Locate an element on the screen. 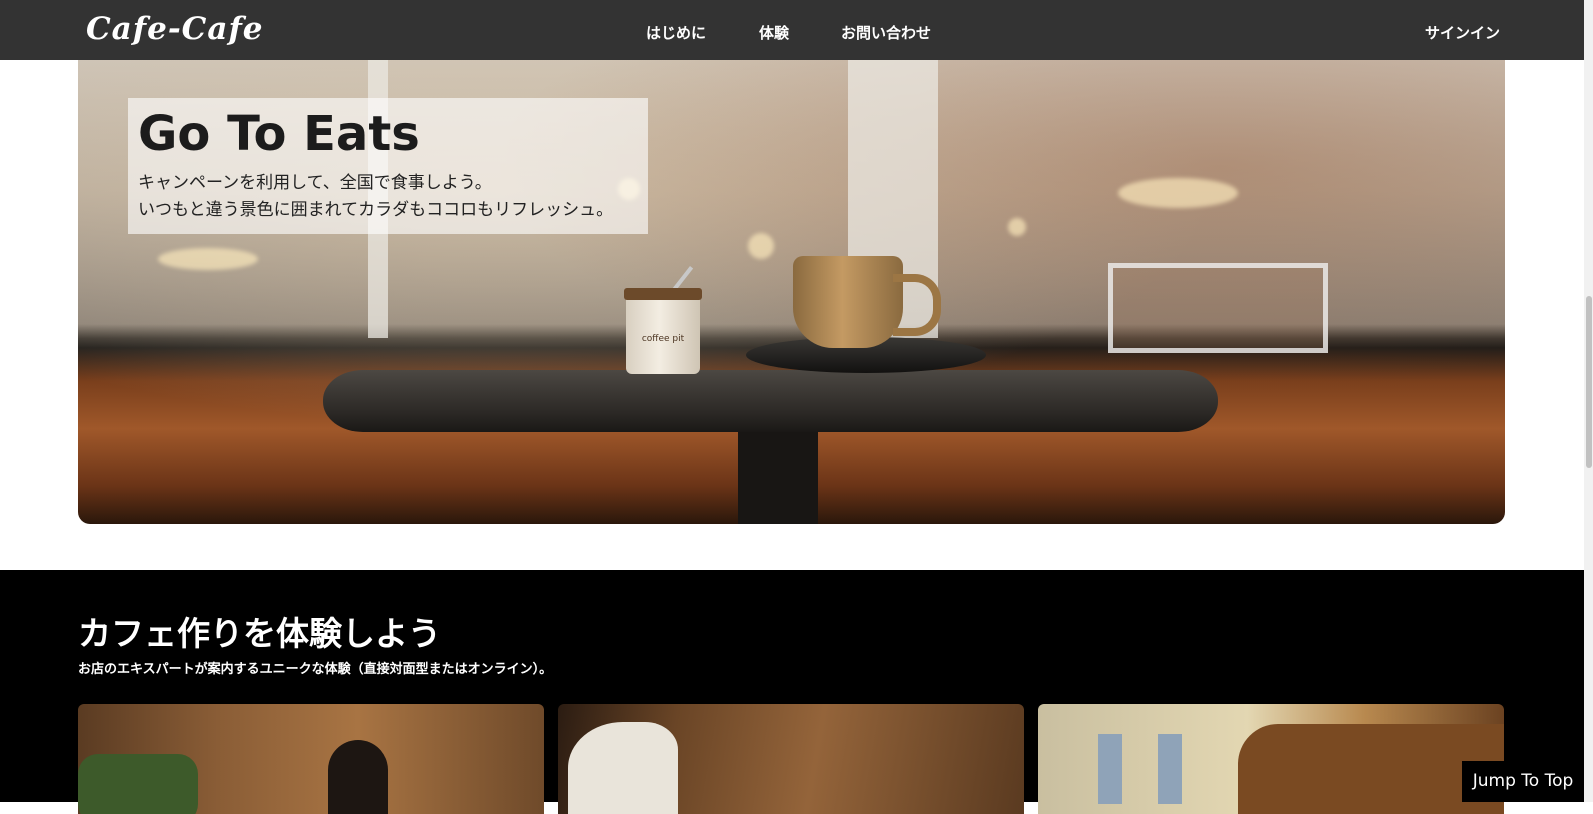 The height and width of the screenshot is (814, 1593). hero-description-line: いつもと違う景色に囲まれてカラダもココロもリフレッシュ。 is located at coordinates (376, 210).